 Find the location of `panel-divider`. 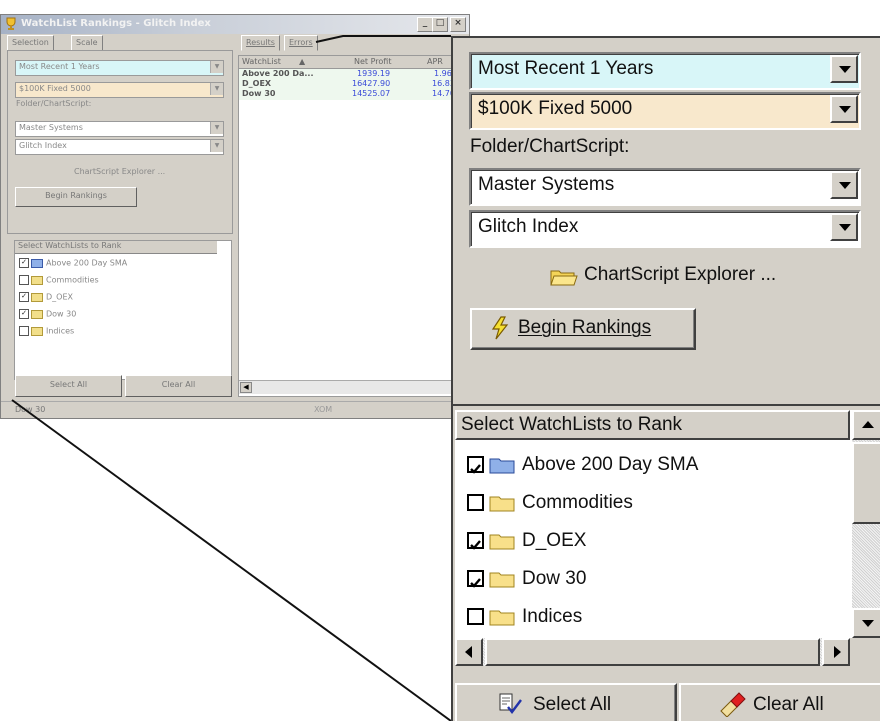

panel-divider is located at coordinates (666, 405).